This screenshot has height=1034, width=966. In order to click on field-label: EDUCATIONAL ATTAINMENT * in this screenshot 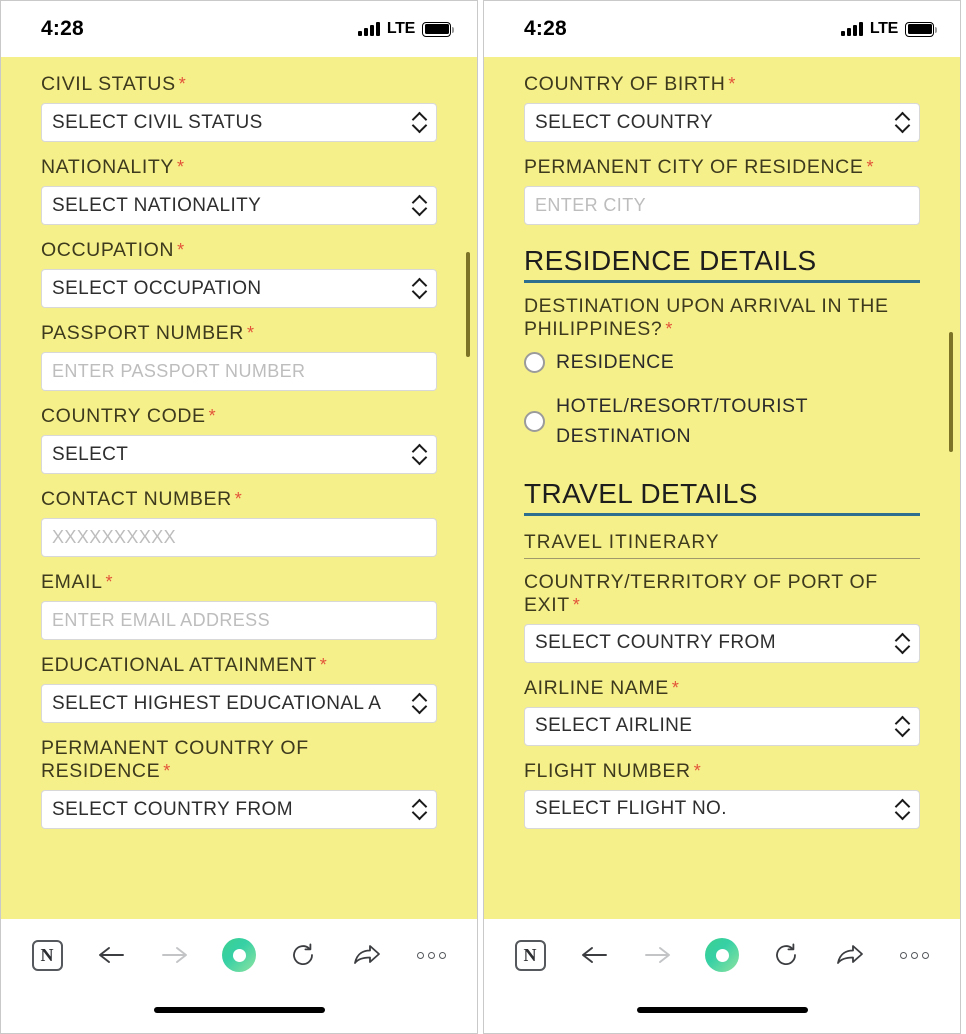, I will do `click(184, 665)`.